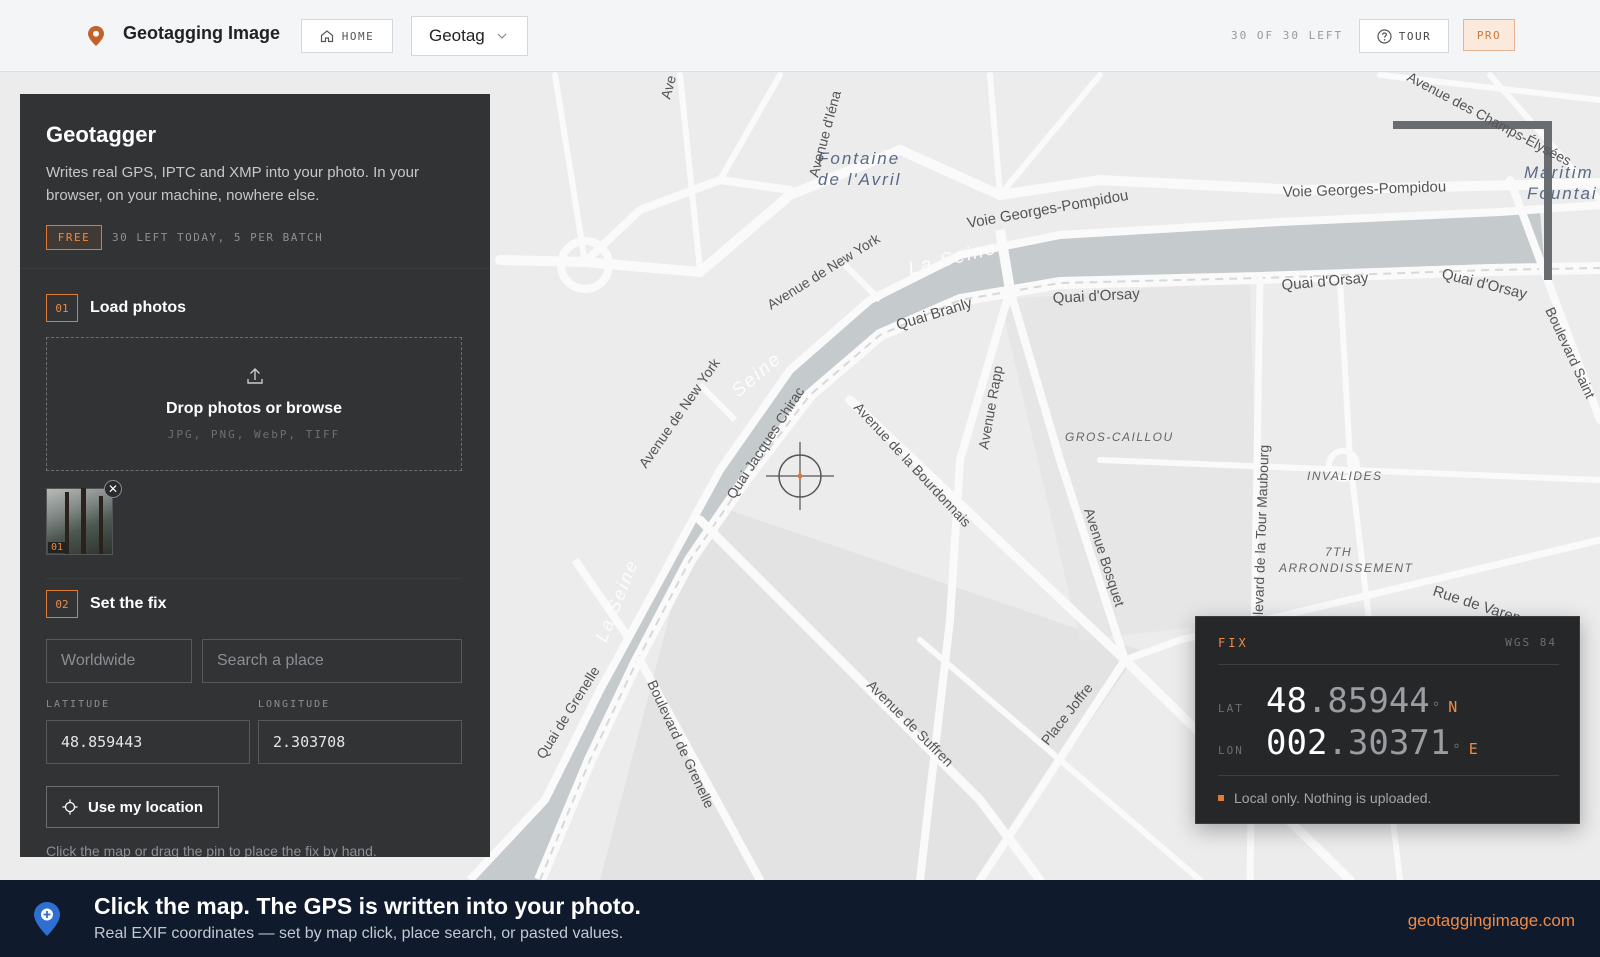 Image resolution: width=1600 pixels, height=957 pixels. I want to click on home-label: HOME, so click(358, 36).